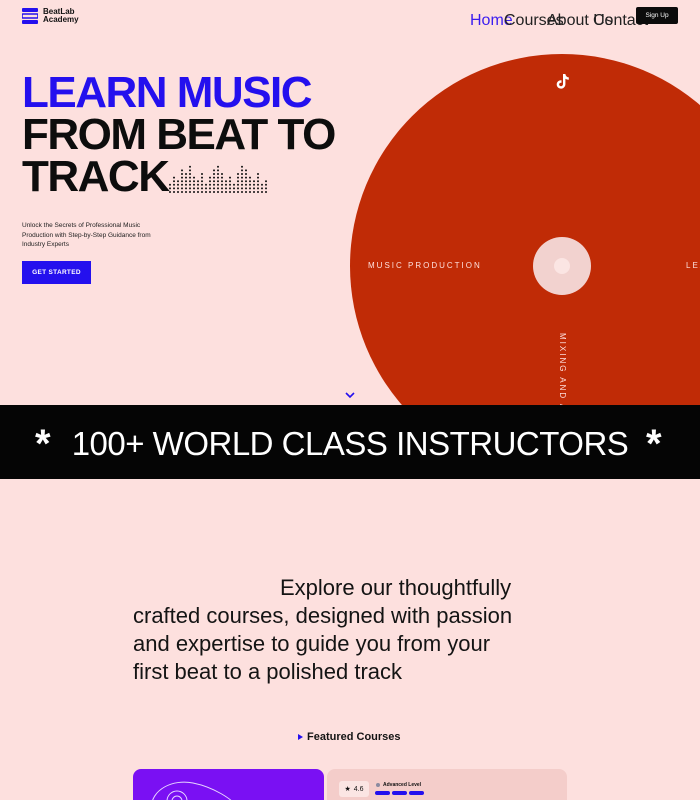  What do you see at coordinates (354, 789) in the screenshot?
I see `rating-badge: ★ 4.6` at bounding box center [354, 789].